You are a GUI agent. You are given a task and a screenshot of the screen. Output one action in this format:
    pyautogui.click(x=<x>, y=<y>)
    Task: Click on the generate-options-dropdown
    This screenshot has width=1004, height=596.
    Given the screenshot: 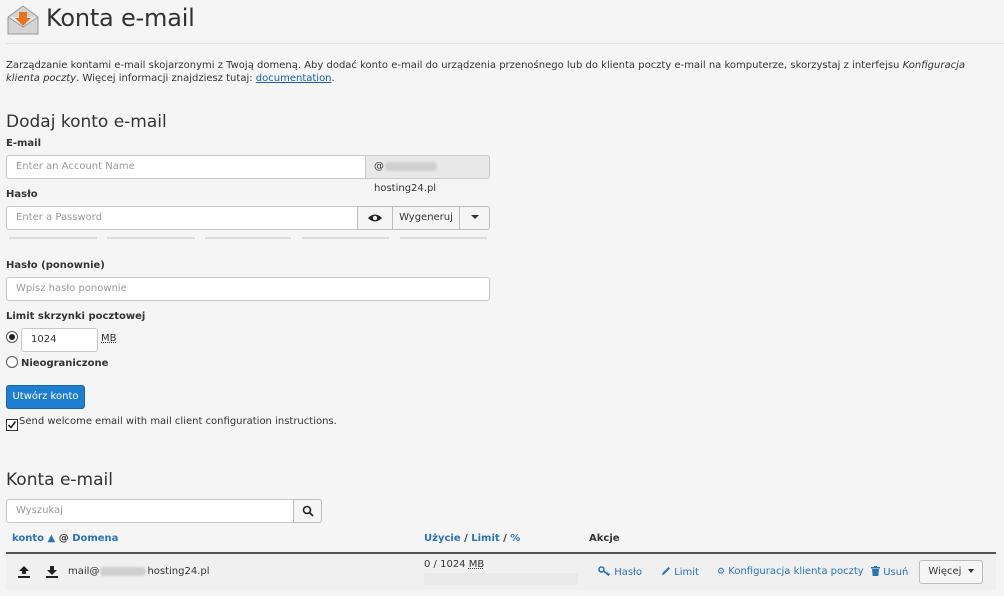 What is the action you would take?
    pyautogui.click(x=474, y=218)
    